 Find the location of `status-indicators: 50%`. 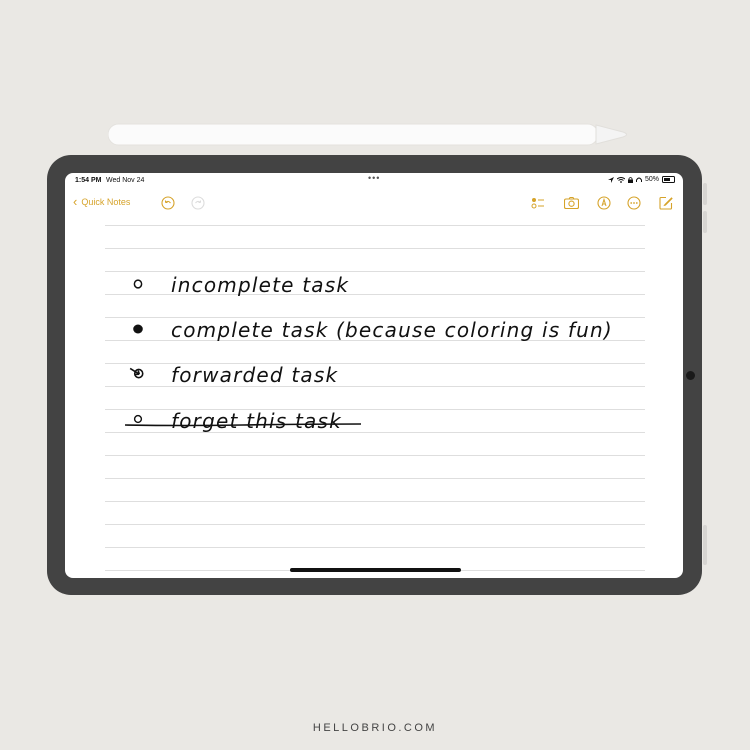

status-indicators: 50% is located at coordinates (641, 179).